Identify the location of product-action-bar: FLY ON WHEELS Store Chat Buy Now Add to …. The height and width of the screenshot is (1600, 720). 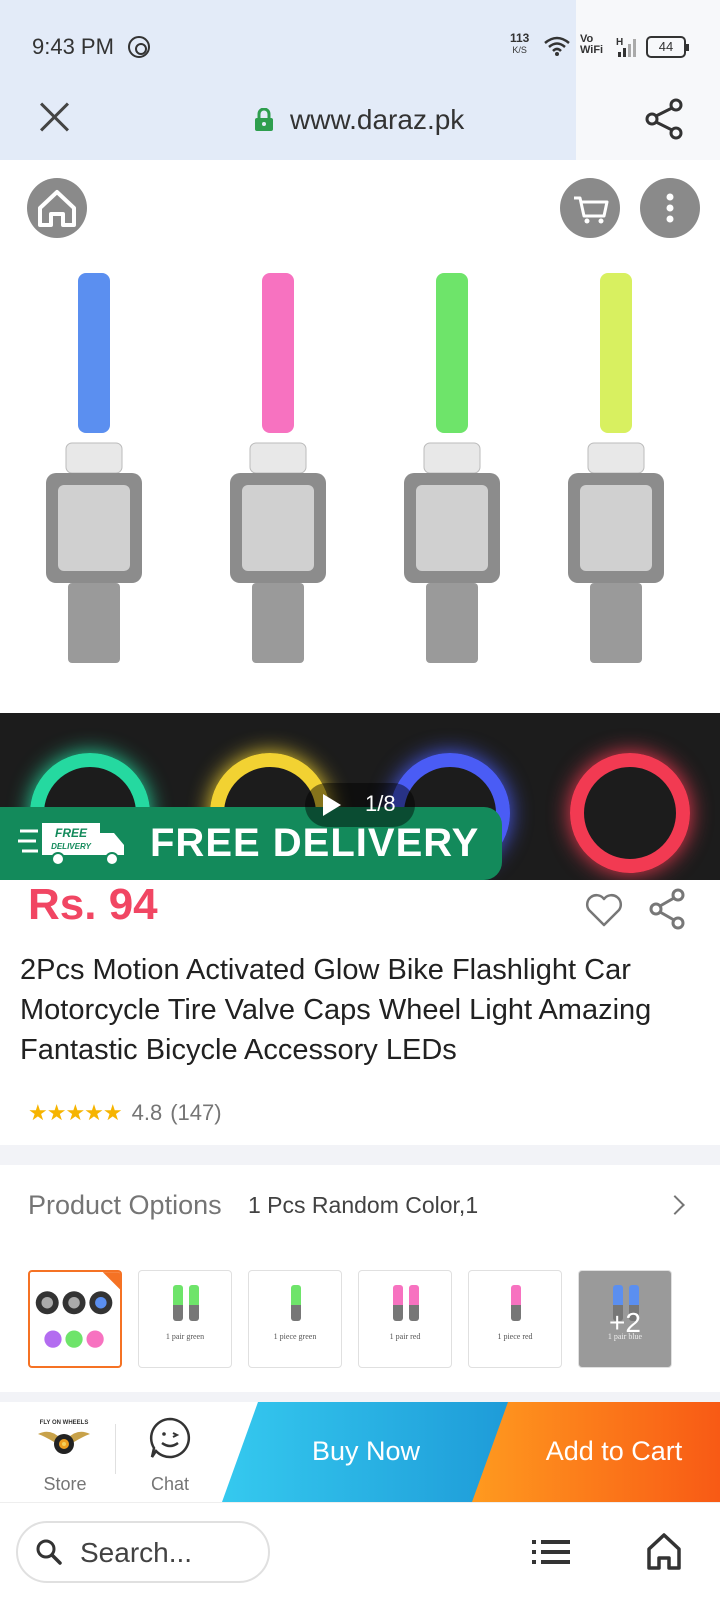
(360, 1452).